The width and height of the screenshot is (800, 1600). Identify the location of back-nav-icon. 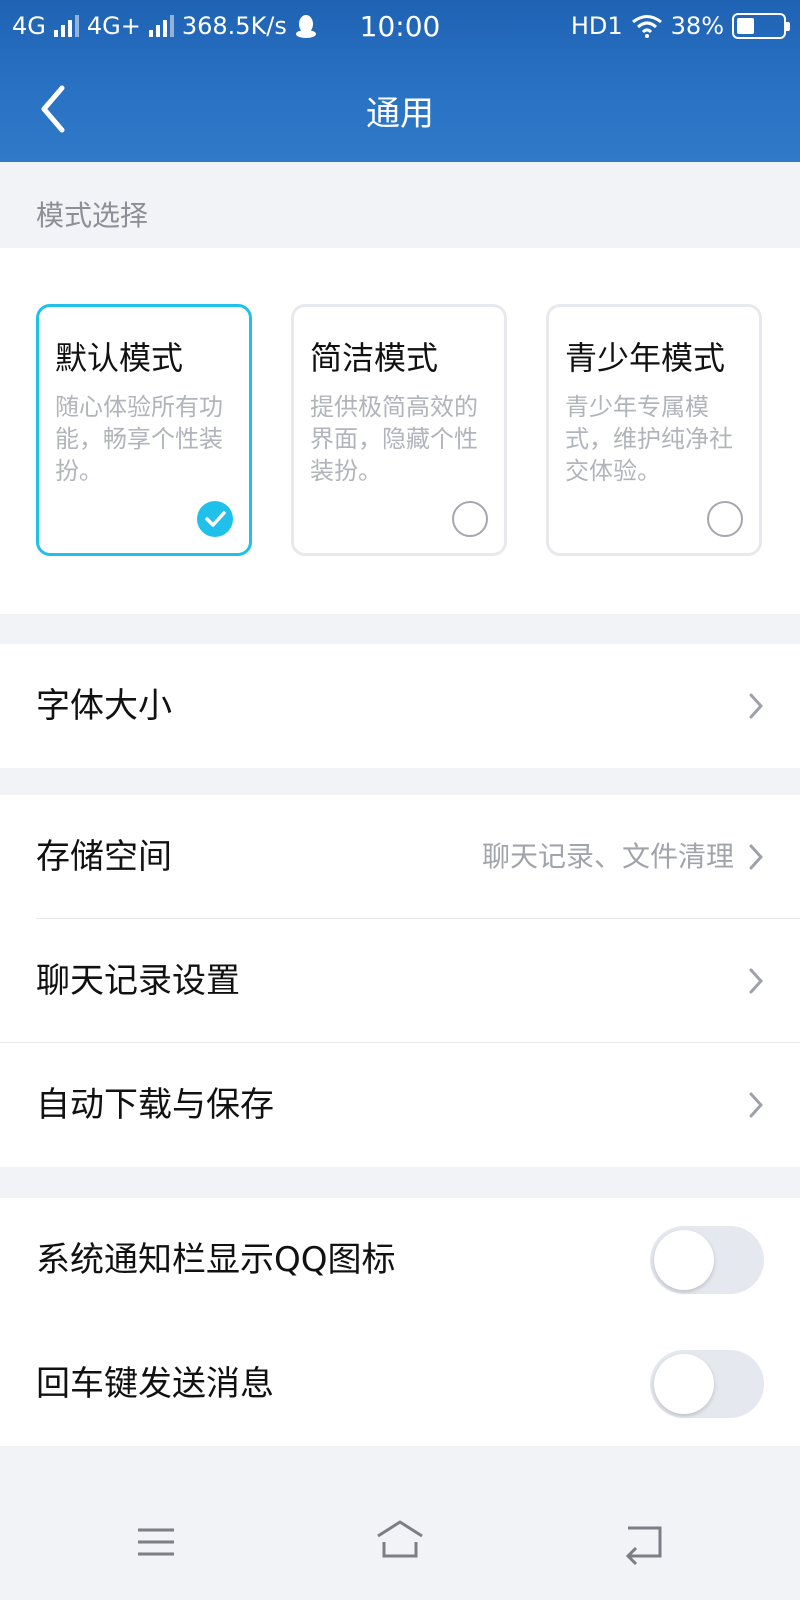
(644, 1542).